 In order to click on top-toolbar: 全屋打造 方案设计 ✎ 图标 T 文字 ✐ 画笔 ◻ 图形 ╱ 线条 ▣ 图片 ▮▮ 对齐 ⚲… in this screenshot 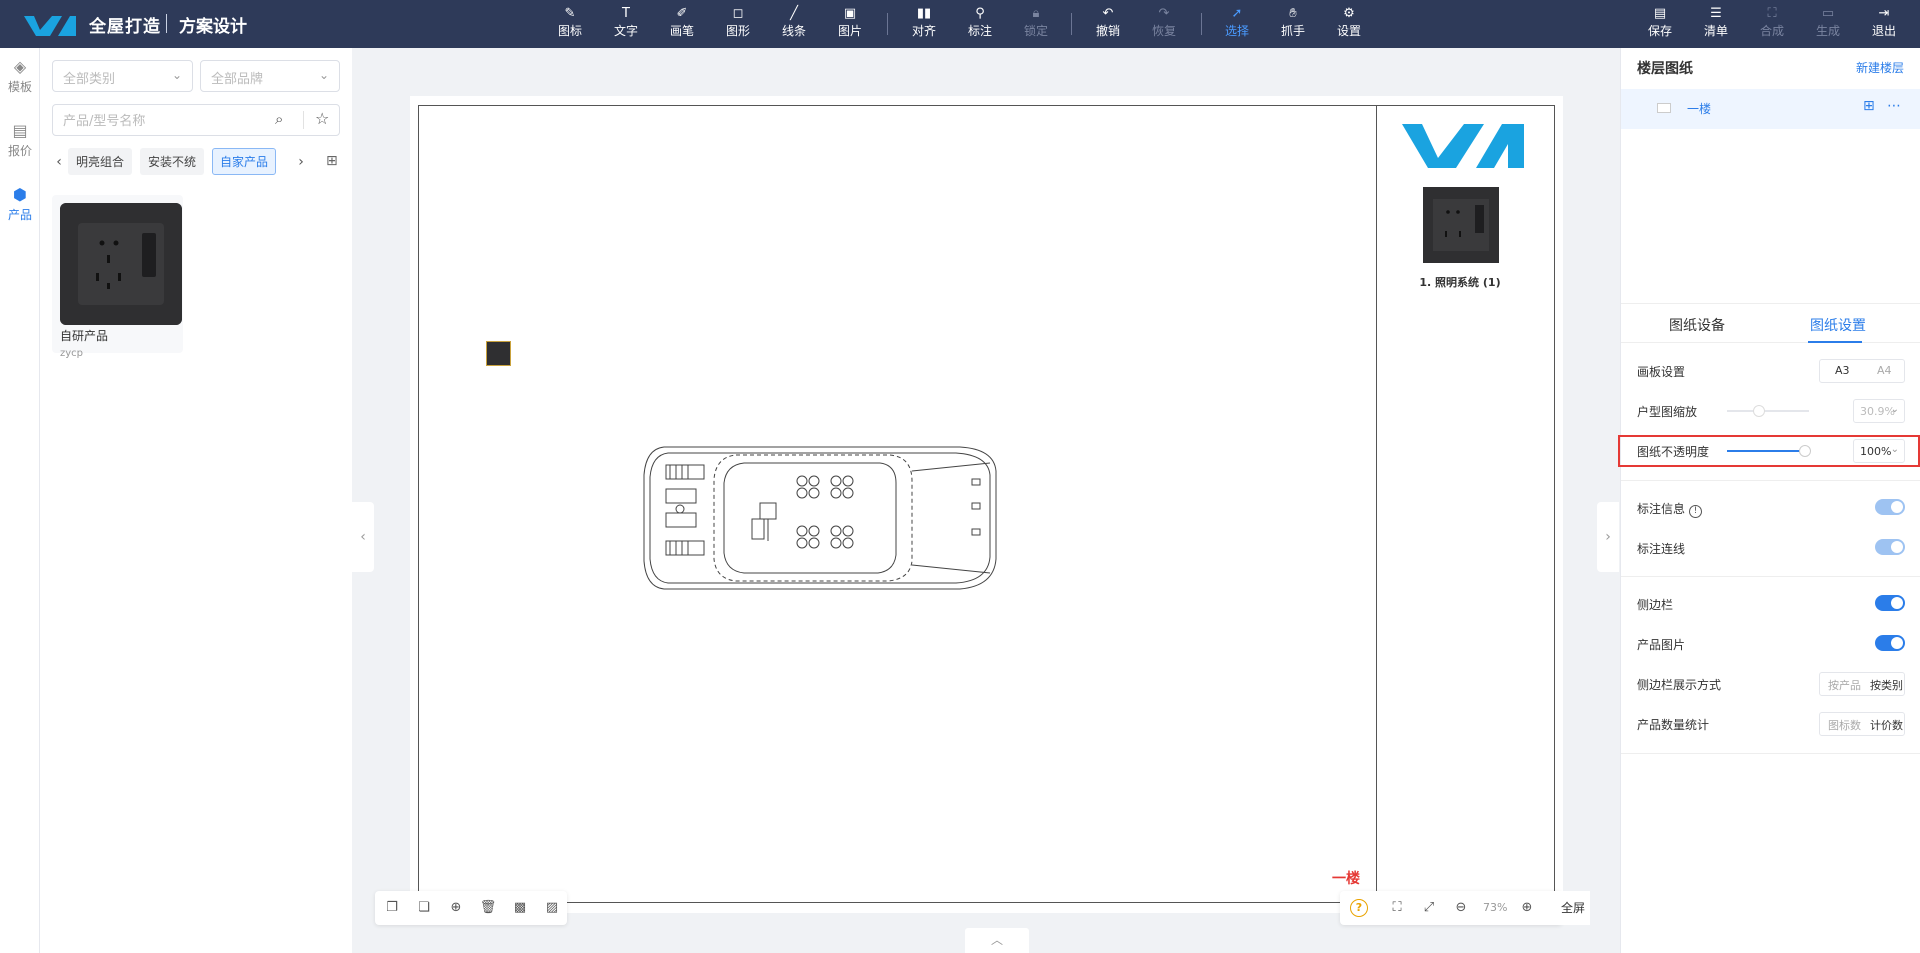, I will do `click(960, 24)`.